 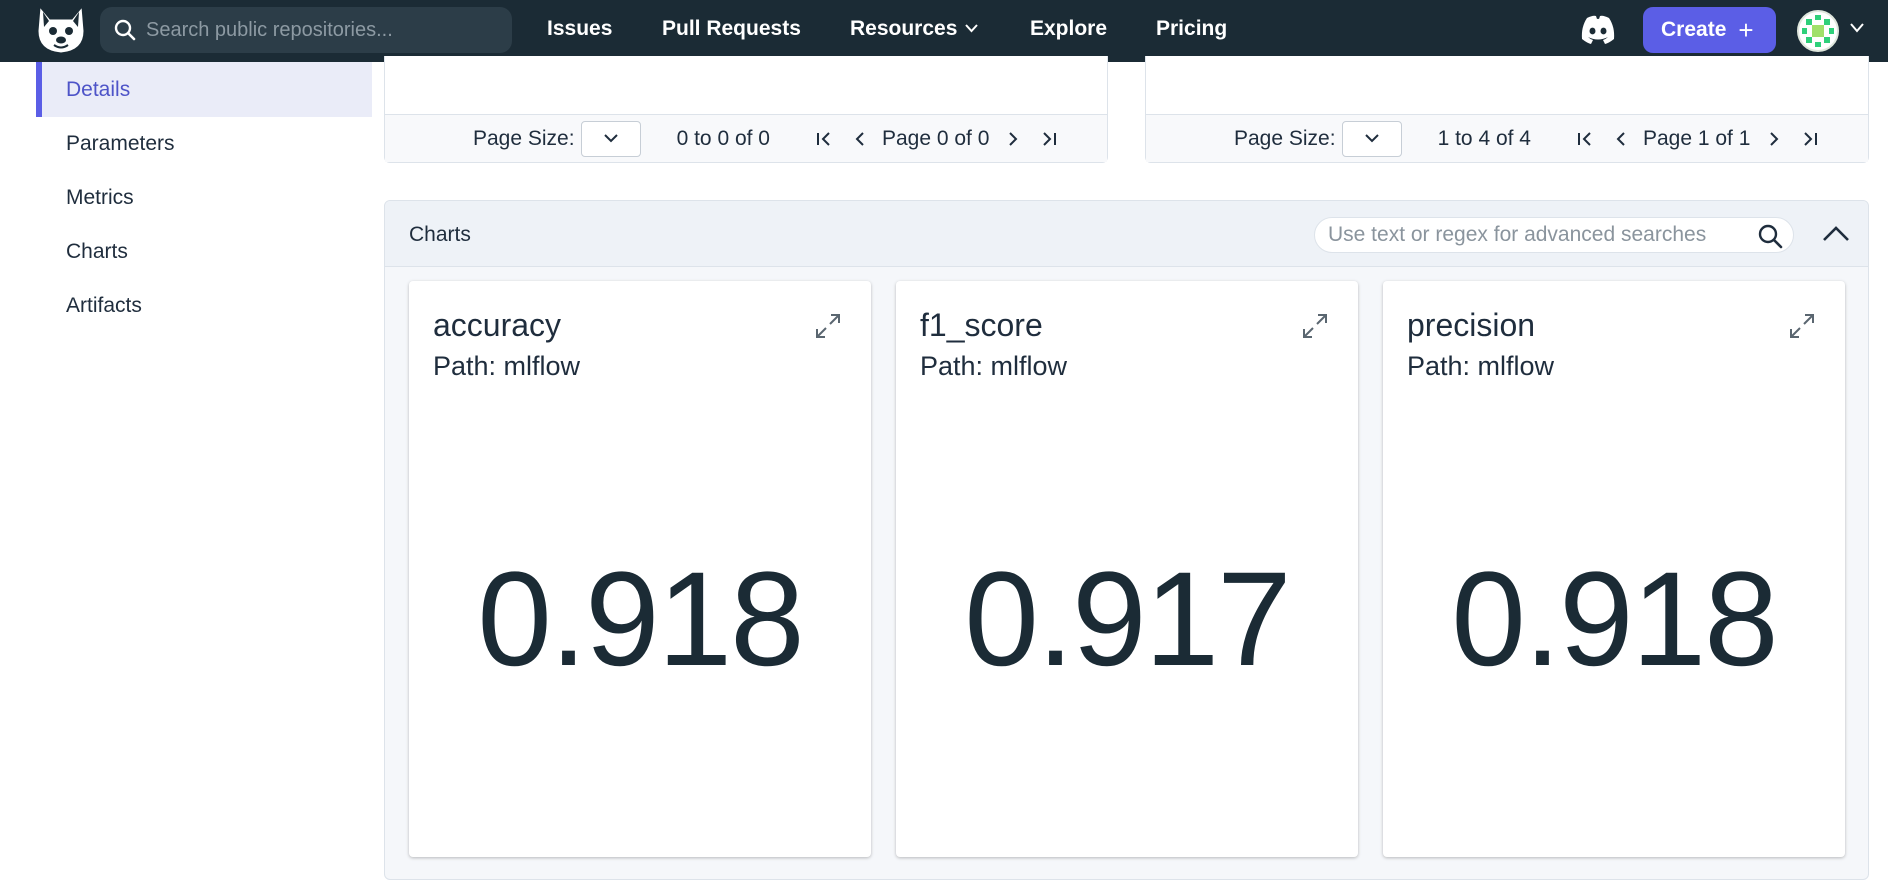 I want to click on create-button-label: Create, so click(x=1694, y=29).